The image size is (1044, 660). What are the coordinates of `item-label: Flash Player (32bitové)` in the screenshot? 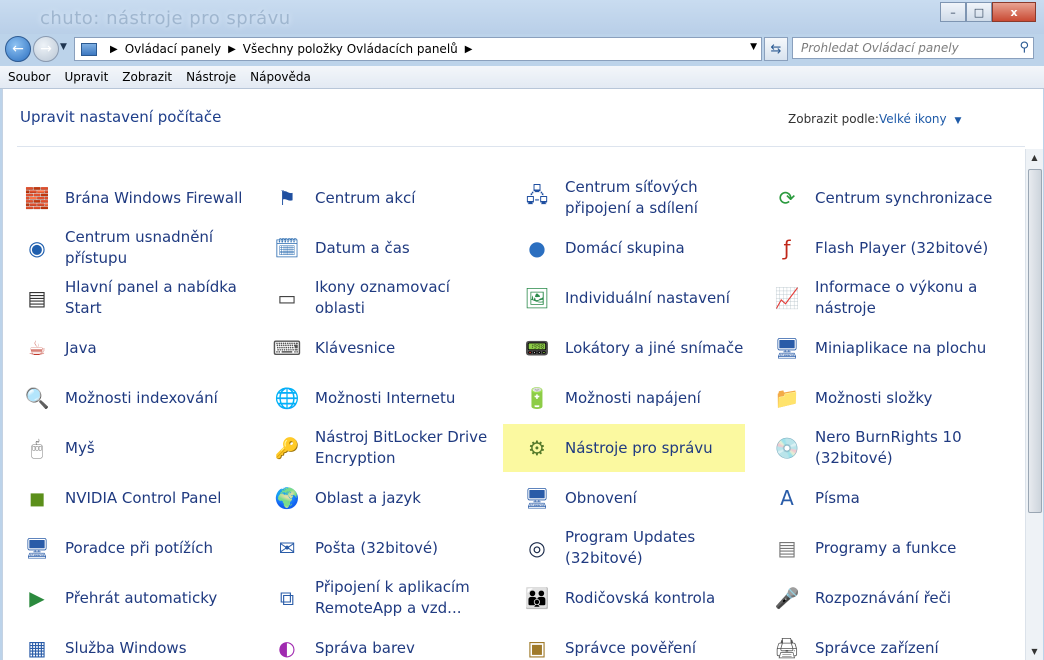 It's located at (901, 248).